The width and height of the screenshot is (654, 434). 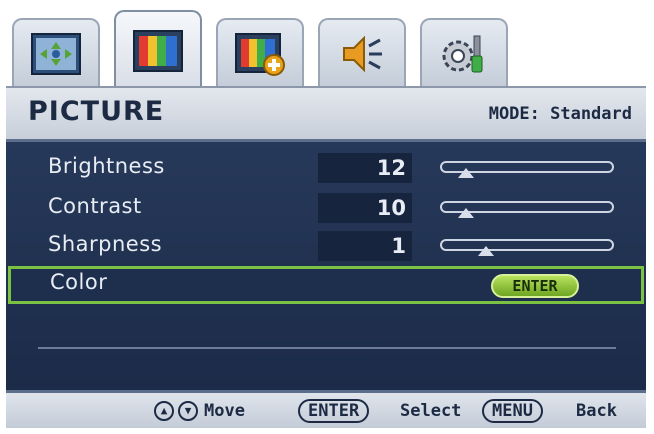 I want to click on setting-value: 10, so click(x=365, y=208).